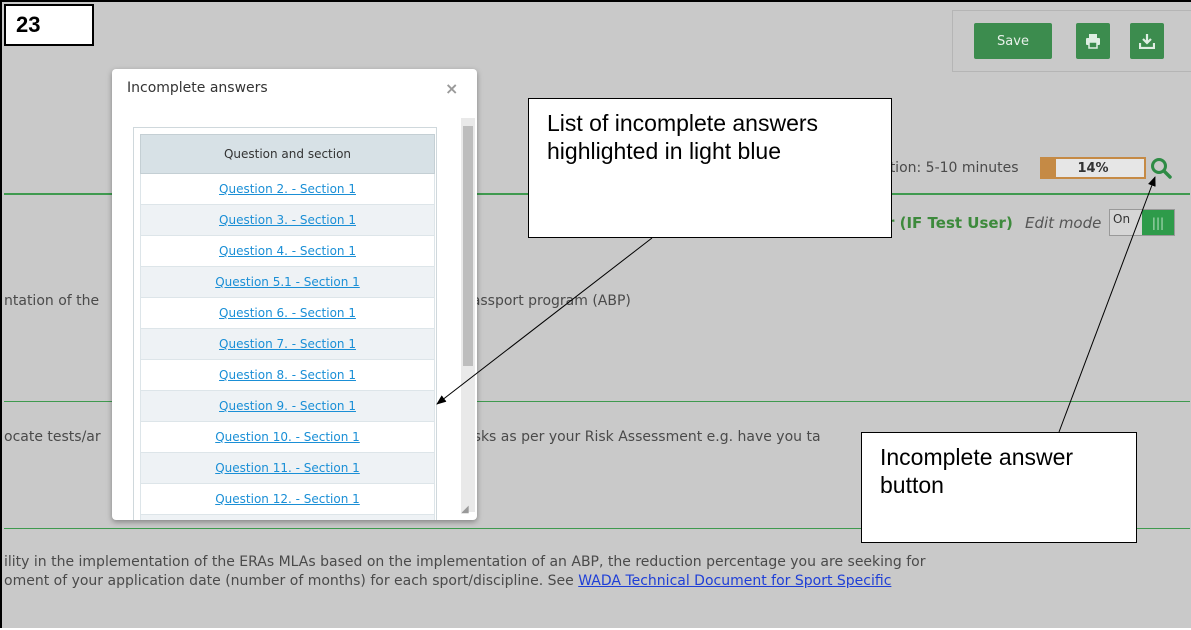 The image size is (1191, 630). I want to click on question-link: Question 5.1 - Section 1, so click(287, 282).